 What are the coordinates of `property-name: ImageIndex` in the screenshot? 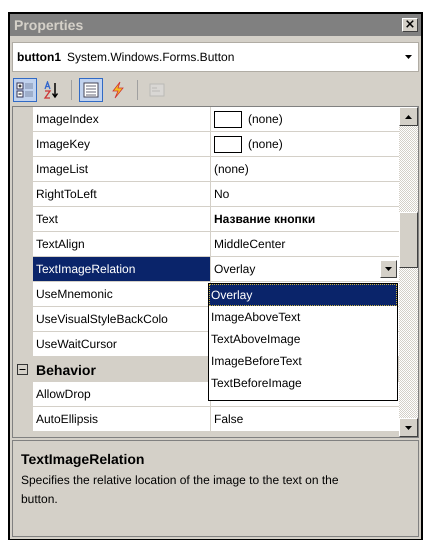 It's located at (122, 119).